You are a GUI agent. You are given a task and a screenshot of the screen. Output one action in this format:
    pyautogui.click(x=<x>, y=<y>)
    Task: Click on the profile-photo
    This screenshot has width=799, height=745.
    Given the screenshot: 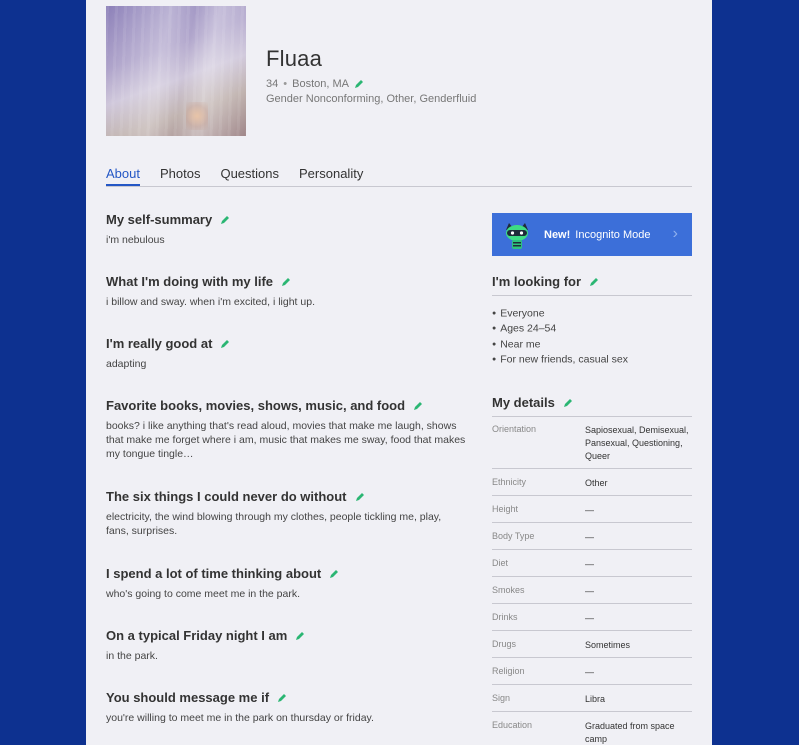 What is the action you would take?
    pyautogui.click(x=176, y=71)
    